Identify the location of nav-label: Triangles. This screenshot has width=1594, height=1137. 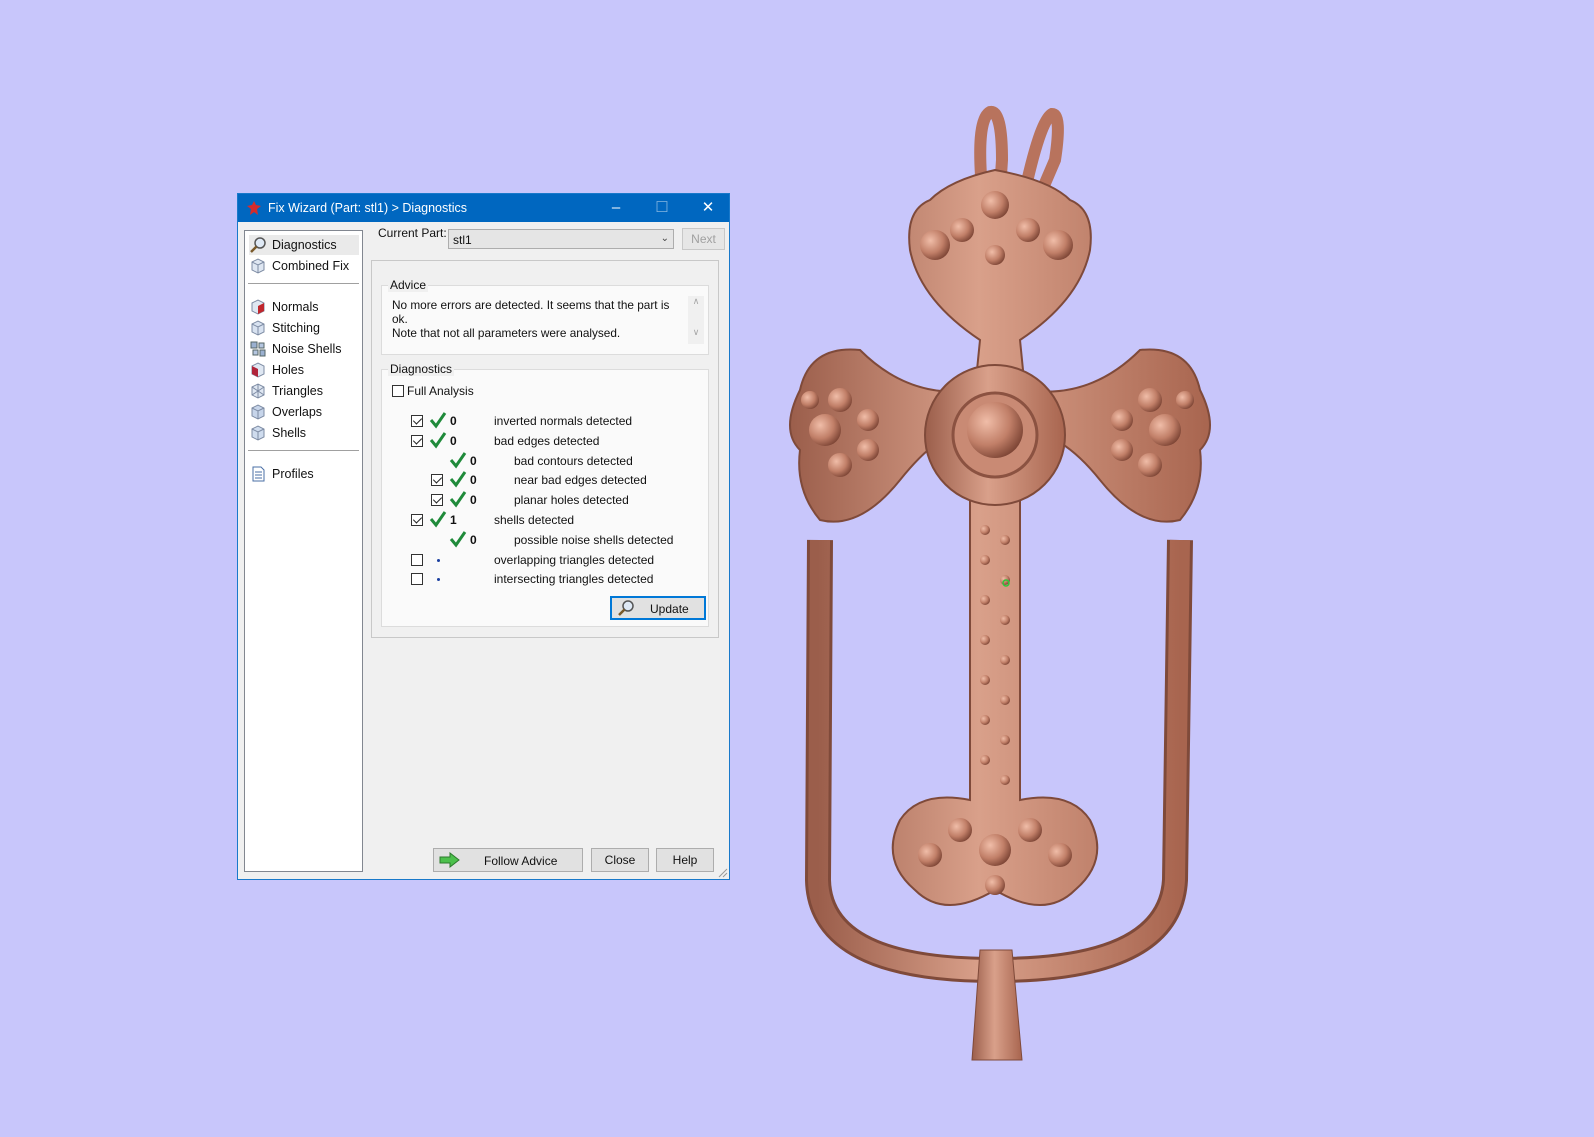
(297, 391).